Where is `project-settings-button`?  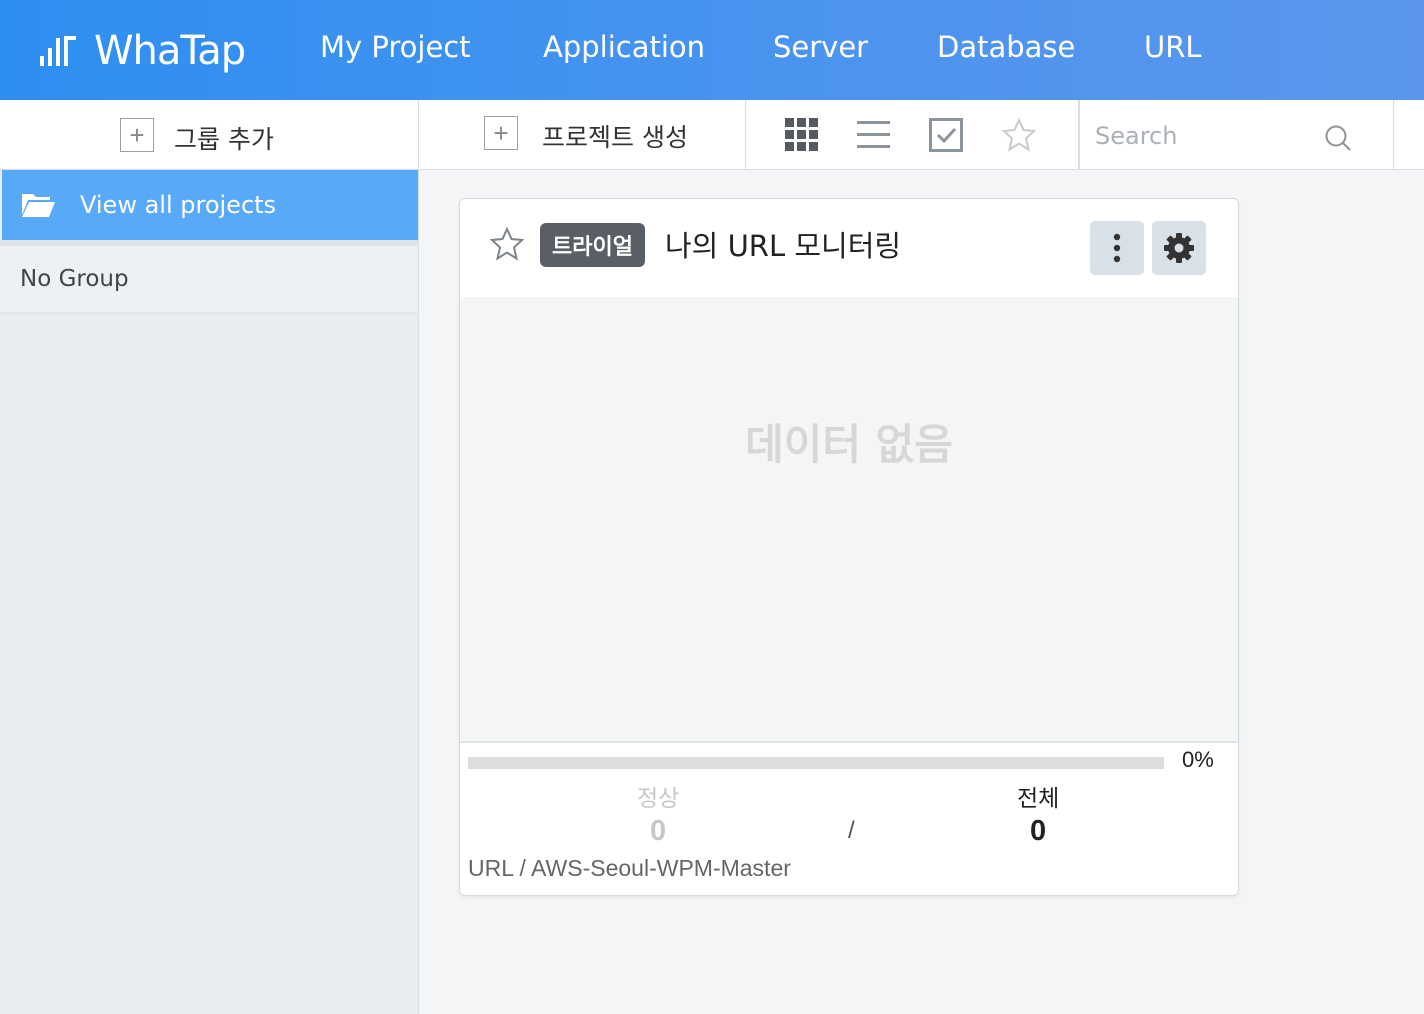
project-settings-button is located at coordinates (1179, 248).